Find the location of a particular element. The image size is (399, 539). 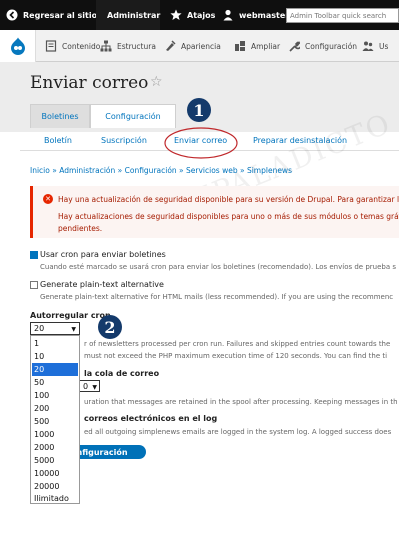

back-arrow-icon is located at coordinates (12, 15).